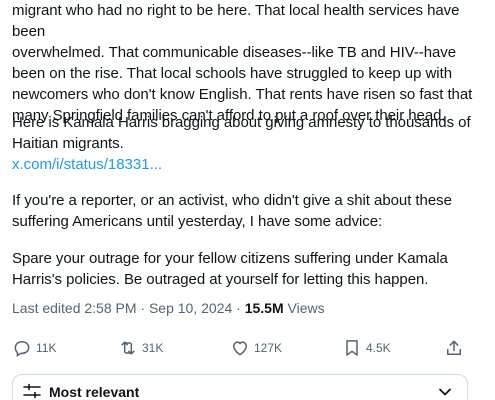 The width and height of the screenshot is (495, 400). I want to click on views-count: 15.5M, so click(264, 308).